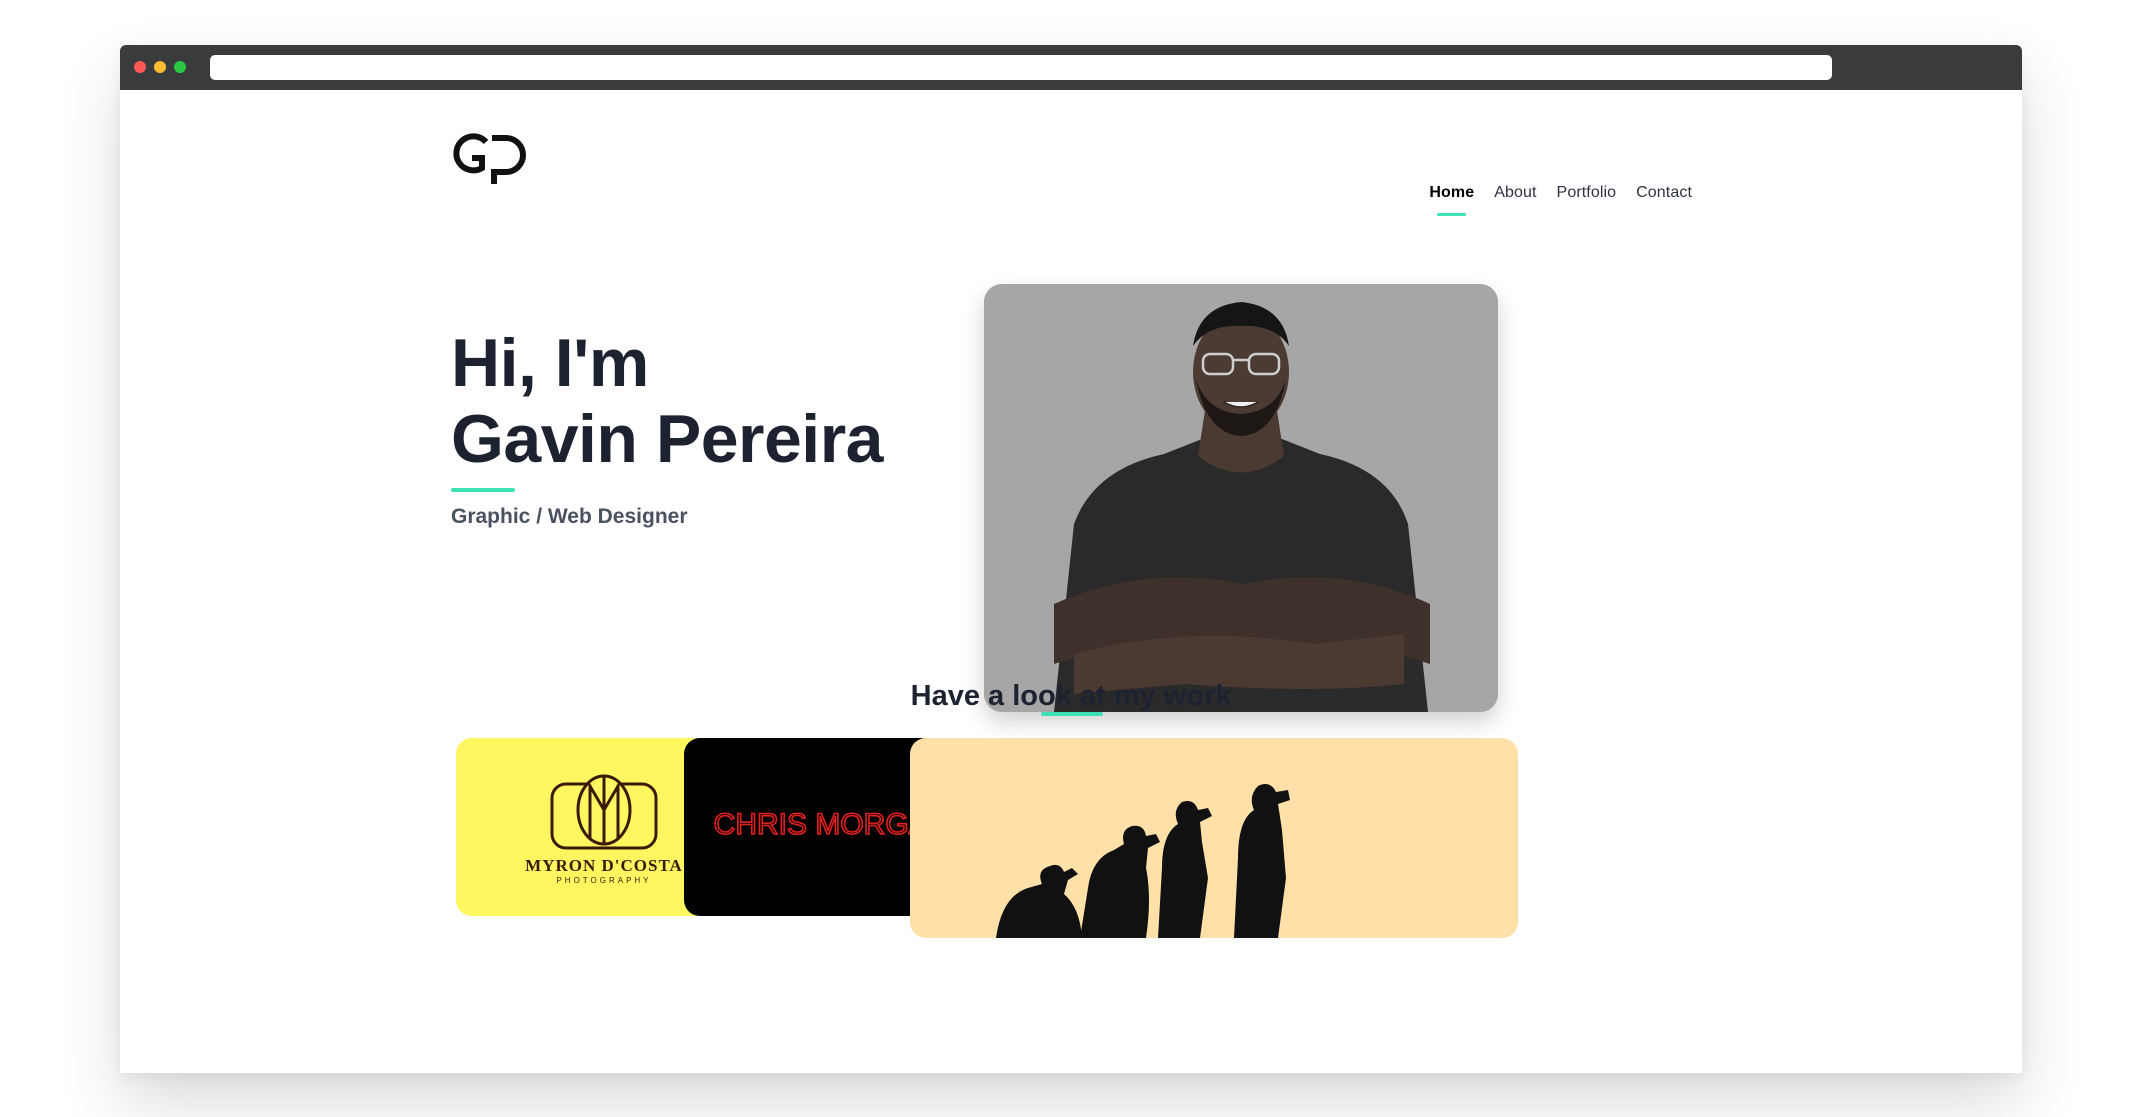  Describe the element at coordinates (1143, 861) in the screenshot. I see `photographer-silhouettes-illustration` at that location.